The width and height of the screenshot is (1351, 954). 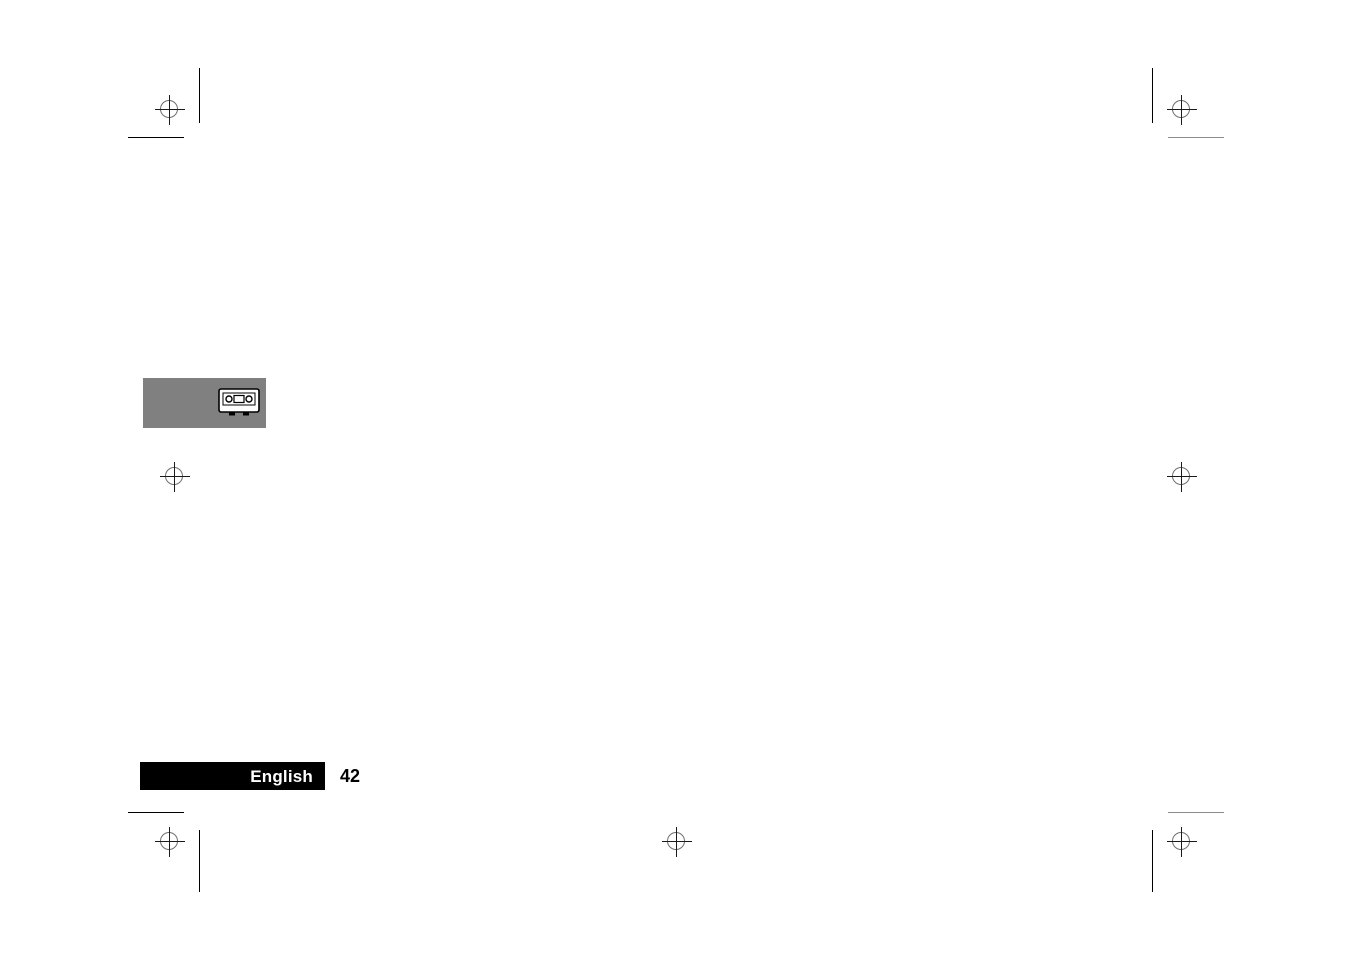 What do you see at coordinates (350, 776) in the screenshot?
I see `page-number: 42` at bounding box center [350, 776].